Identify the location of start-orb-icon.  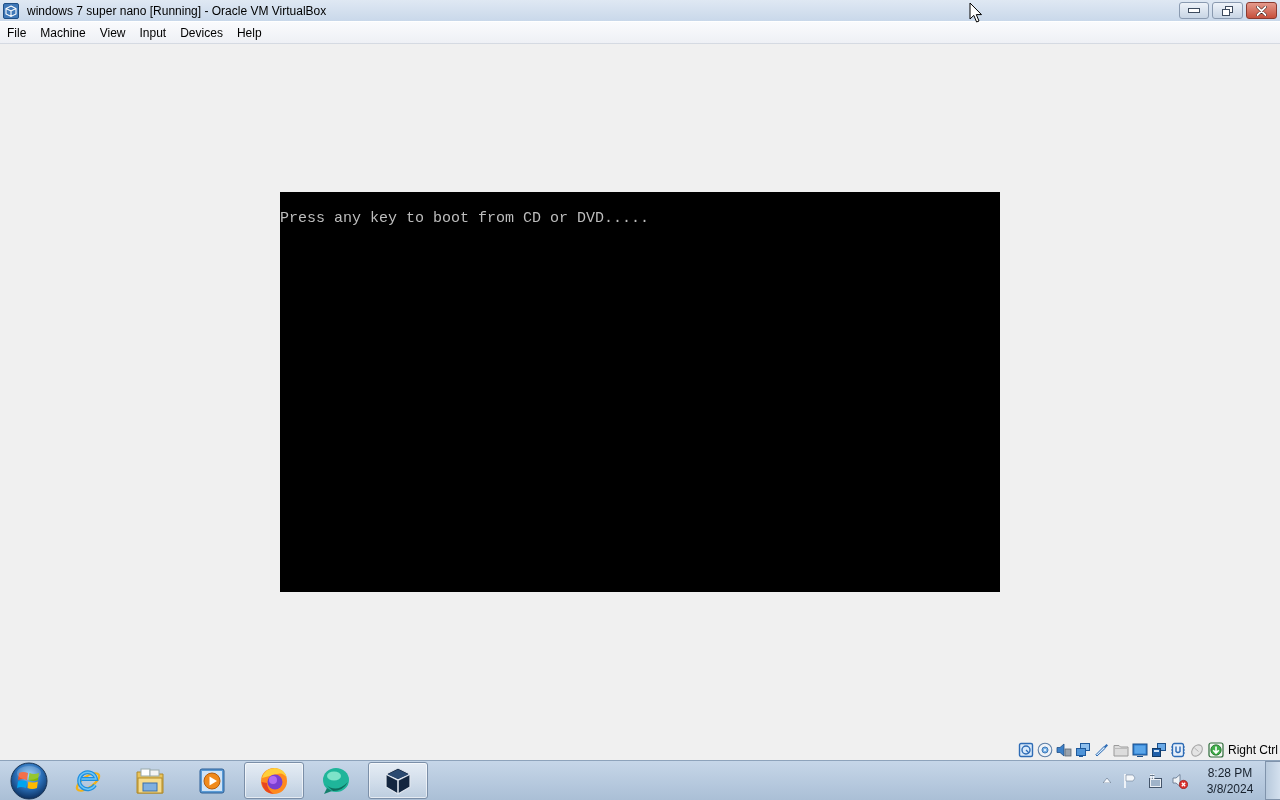
(29, 780).